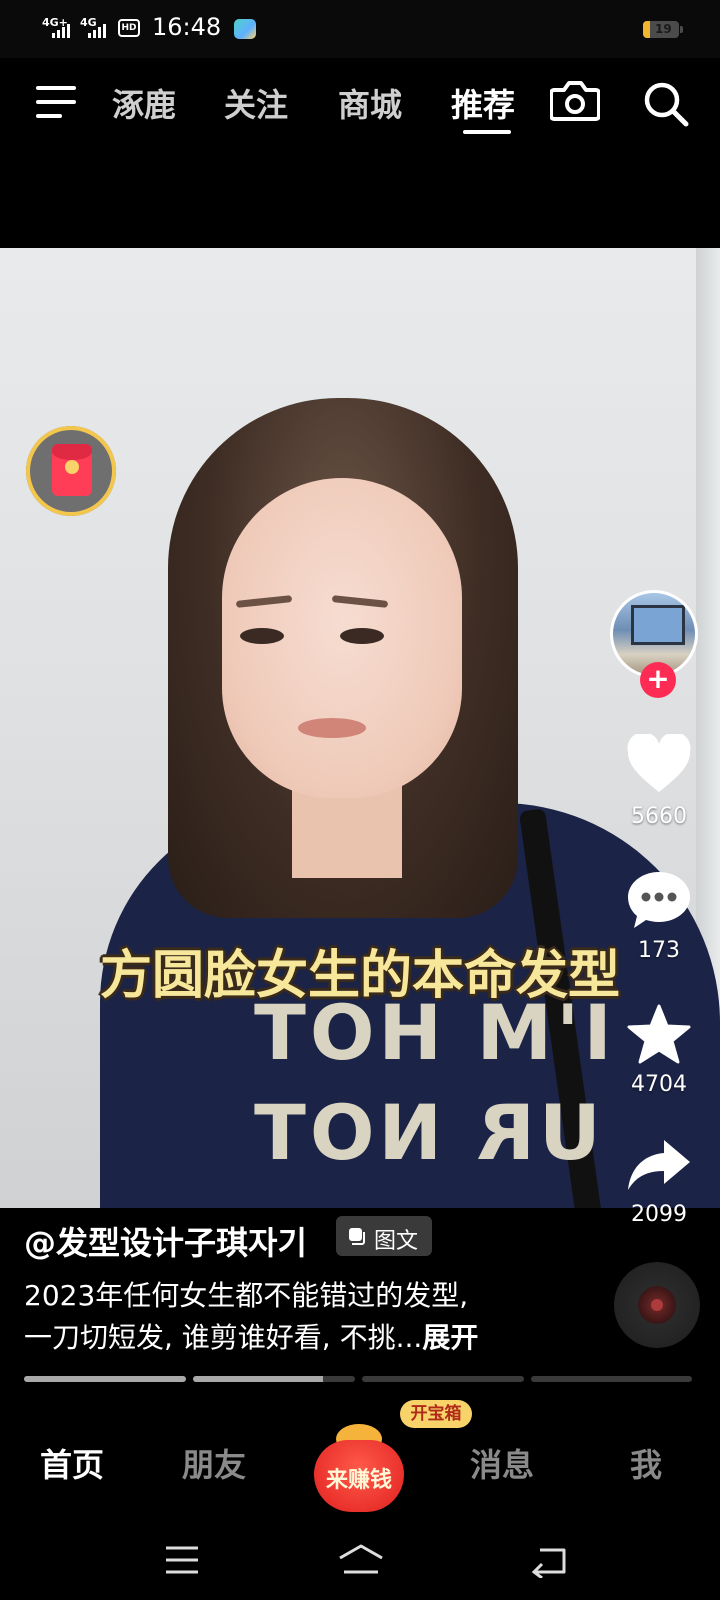  I want to click on battery-icon: 19, so click(663, 29).